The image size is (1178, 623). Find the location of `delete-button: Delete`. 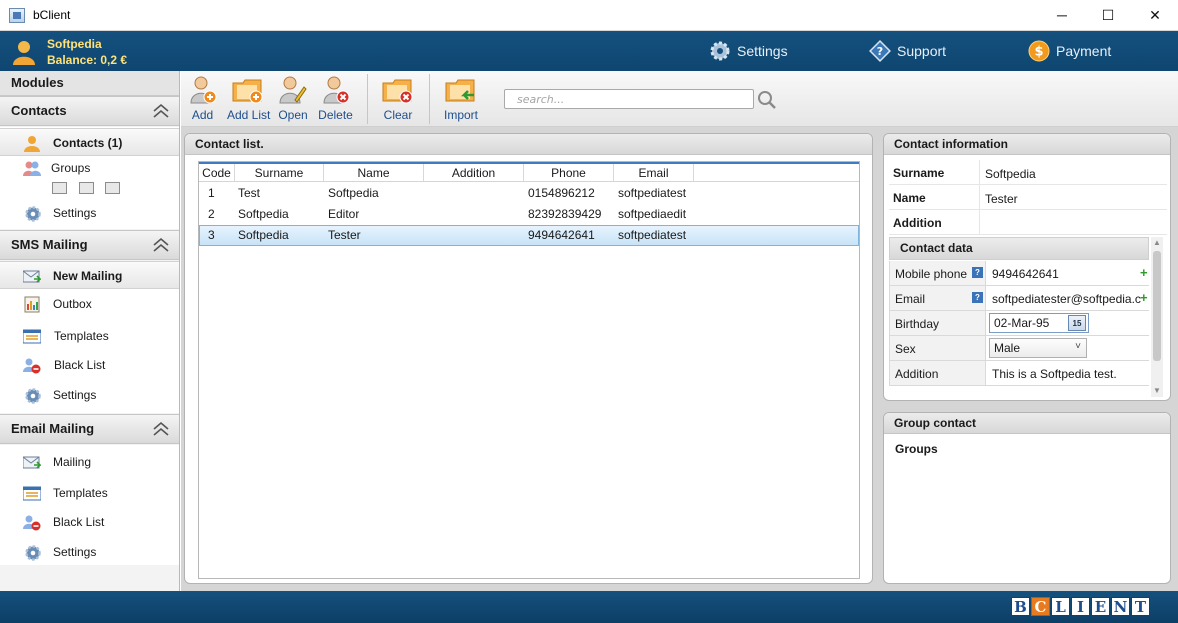

delete-button: Delete is located at coordinates (335, 100).